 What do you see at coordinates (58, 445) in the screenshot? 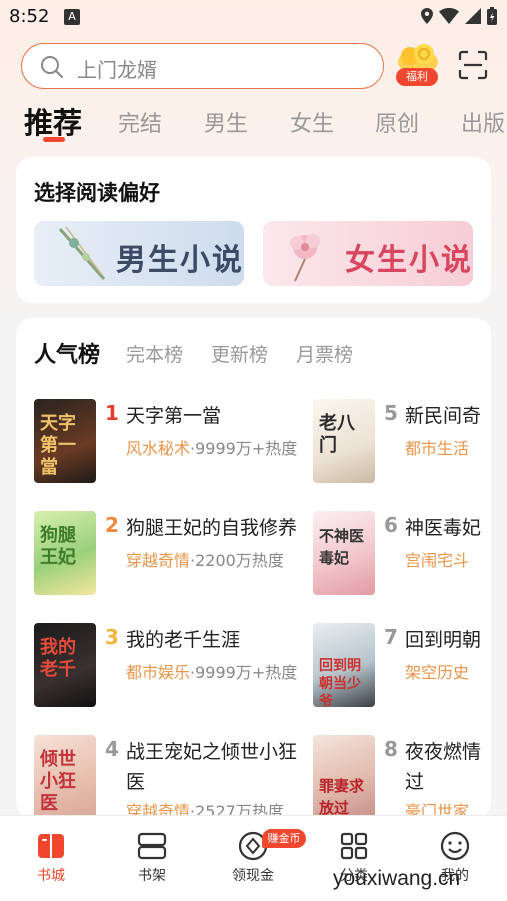
I see `cover-title: 天字第一當` at bounding box center [58, 445].